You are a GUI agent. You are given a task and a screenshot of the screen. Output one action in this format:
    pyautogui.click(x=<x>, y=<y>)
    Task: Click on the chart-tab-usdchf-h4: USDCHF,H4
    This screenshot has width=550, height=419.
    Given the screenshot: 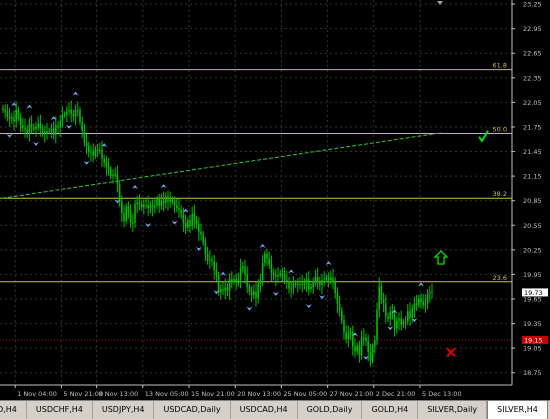 What is the action you would take?
    pyautogui.click(x=60, y=410)
    